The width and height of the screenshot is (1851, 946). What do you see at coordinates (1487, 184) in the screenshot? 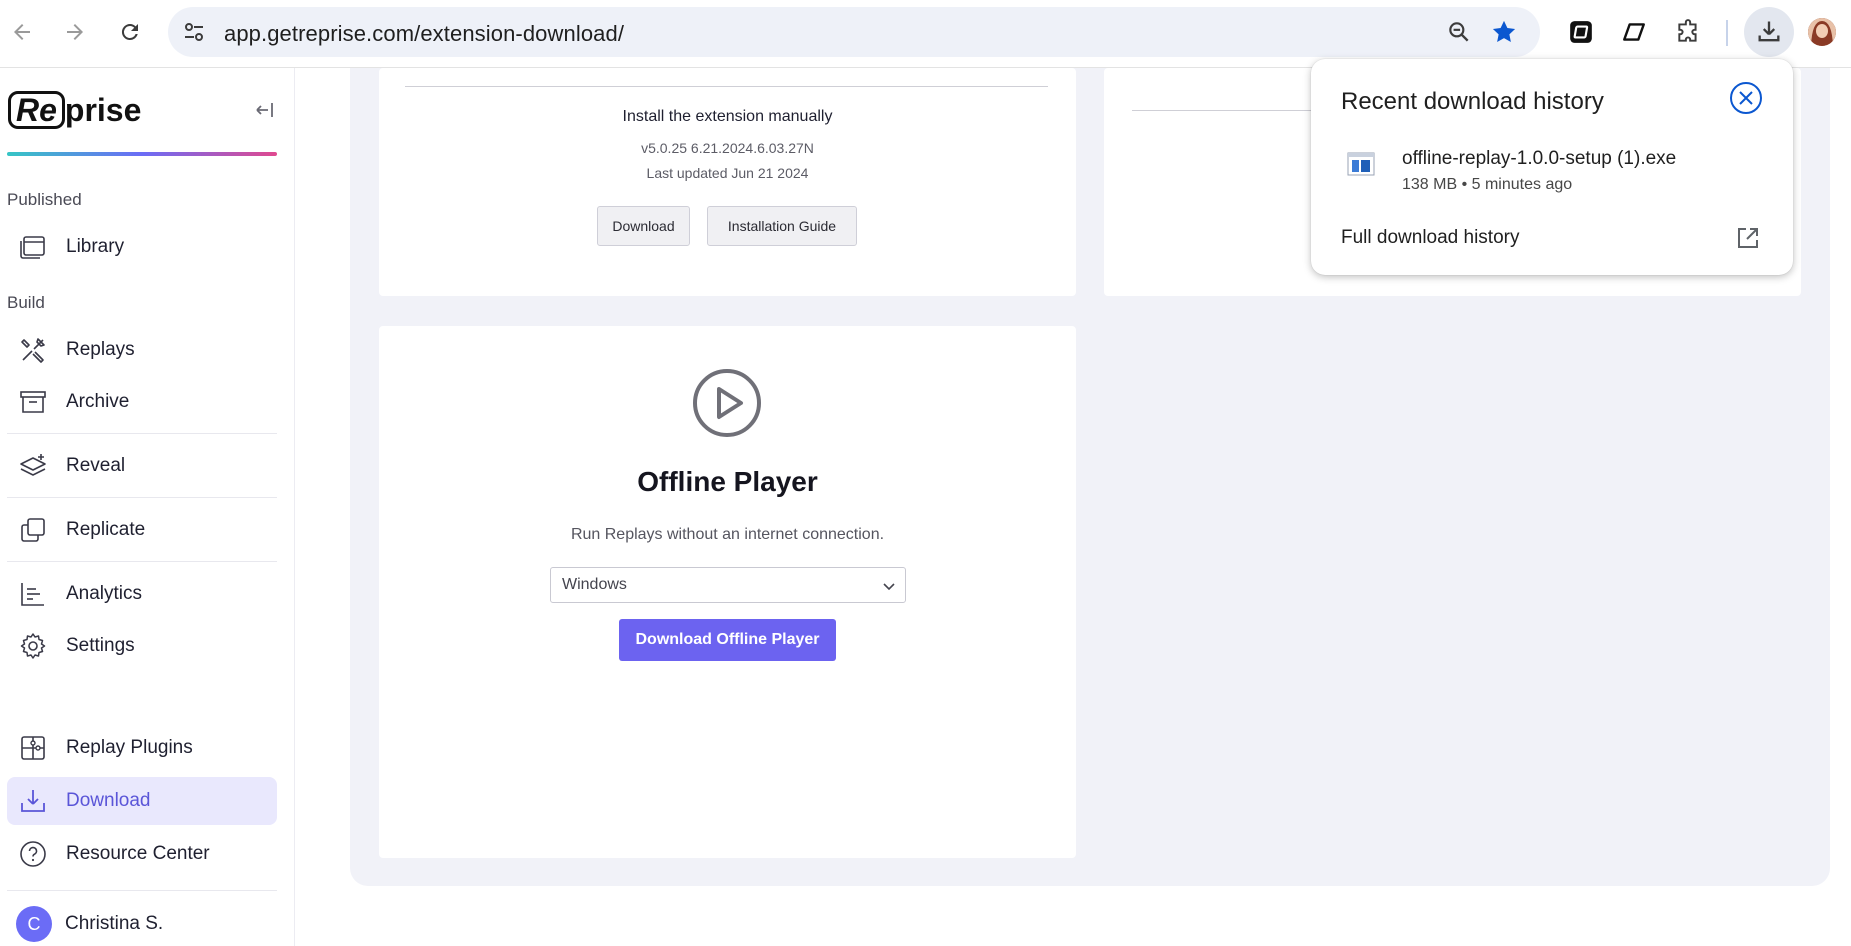
I see `downloaded-file-meta: 138 MB • 5 minutes ago` at bounding box center [1487, 184].